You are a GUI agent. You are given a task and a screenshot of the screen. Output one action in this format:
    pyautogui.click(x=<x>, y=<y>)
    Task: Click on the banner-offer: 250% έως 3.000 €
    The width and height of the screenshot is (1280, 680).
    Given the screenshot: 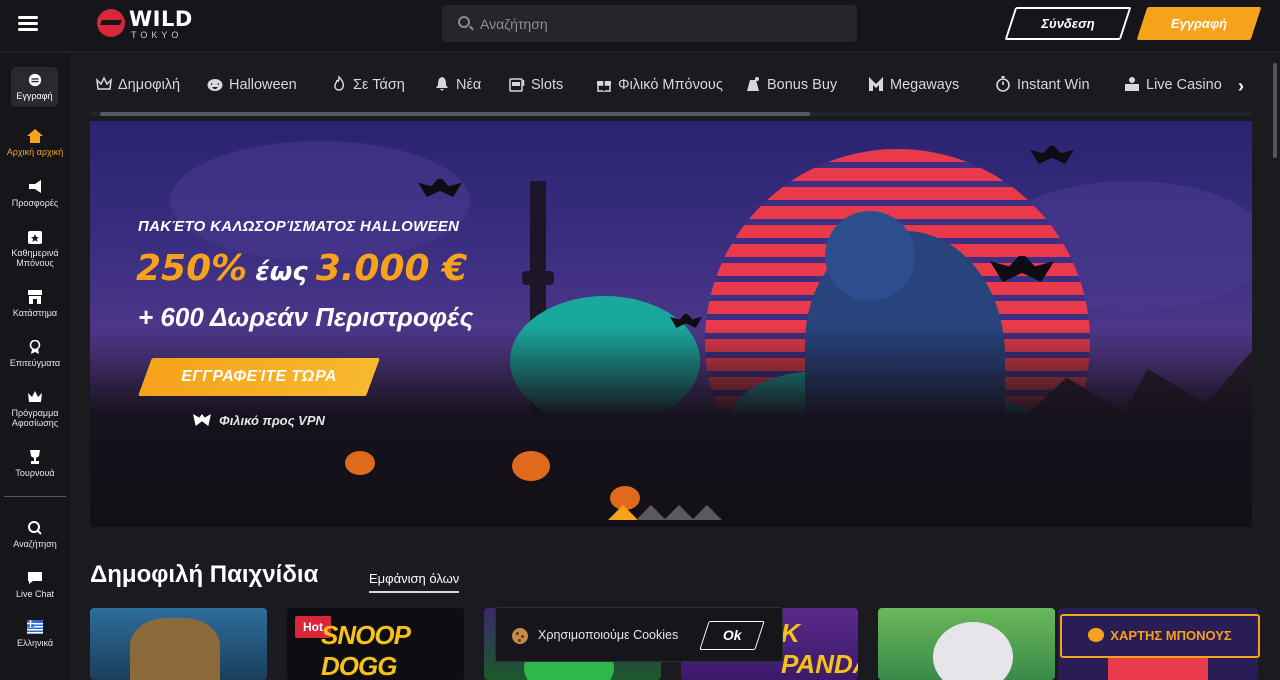 What is the action you would take?
    pyautogui.click(x=301, y=268)
    